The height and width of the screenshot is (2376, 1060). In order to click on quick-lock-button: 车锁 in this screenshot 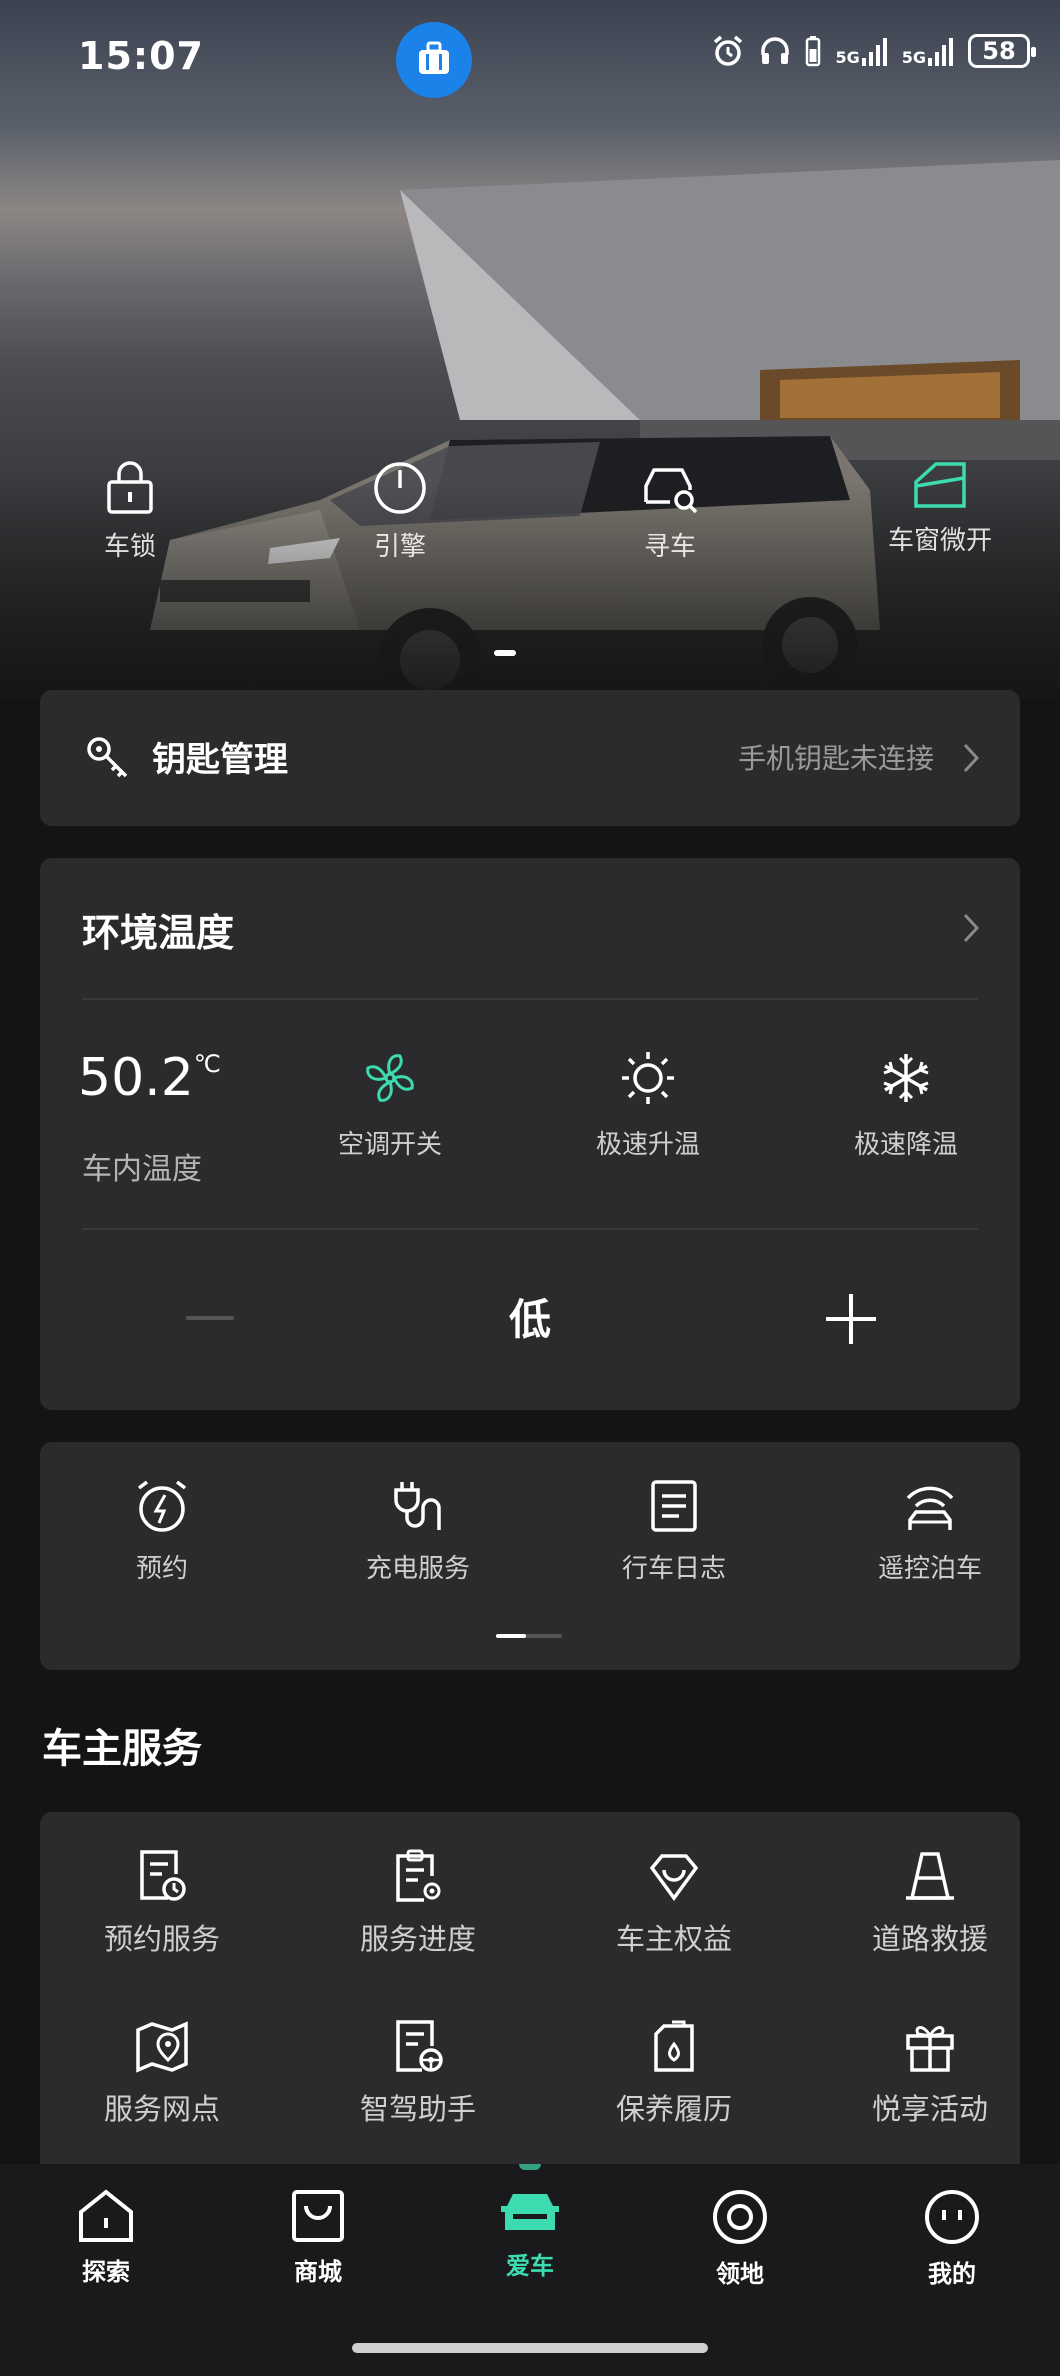, I will do `click(130, 511)`.